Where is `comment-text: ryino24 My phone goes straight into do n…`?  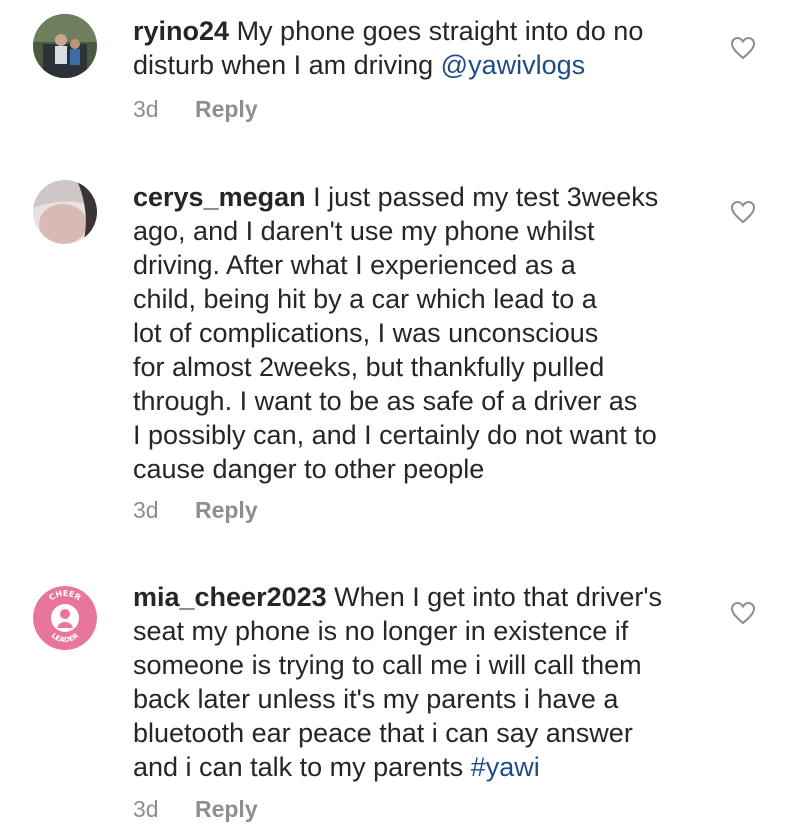 comment-text: ryino24 My phone goes straight into do n… is located at coordinates (423, 48).